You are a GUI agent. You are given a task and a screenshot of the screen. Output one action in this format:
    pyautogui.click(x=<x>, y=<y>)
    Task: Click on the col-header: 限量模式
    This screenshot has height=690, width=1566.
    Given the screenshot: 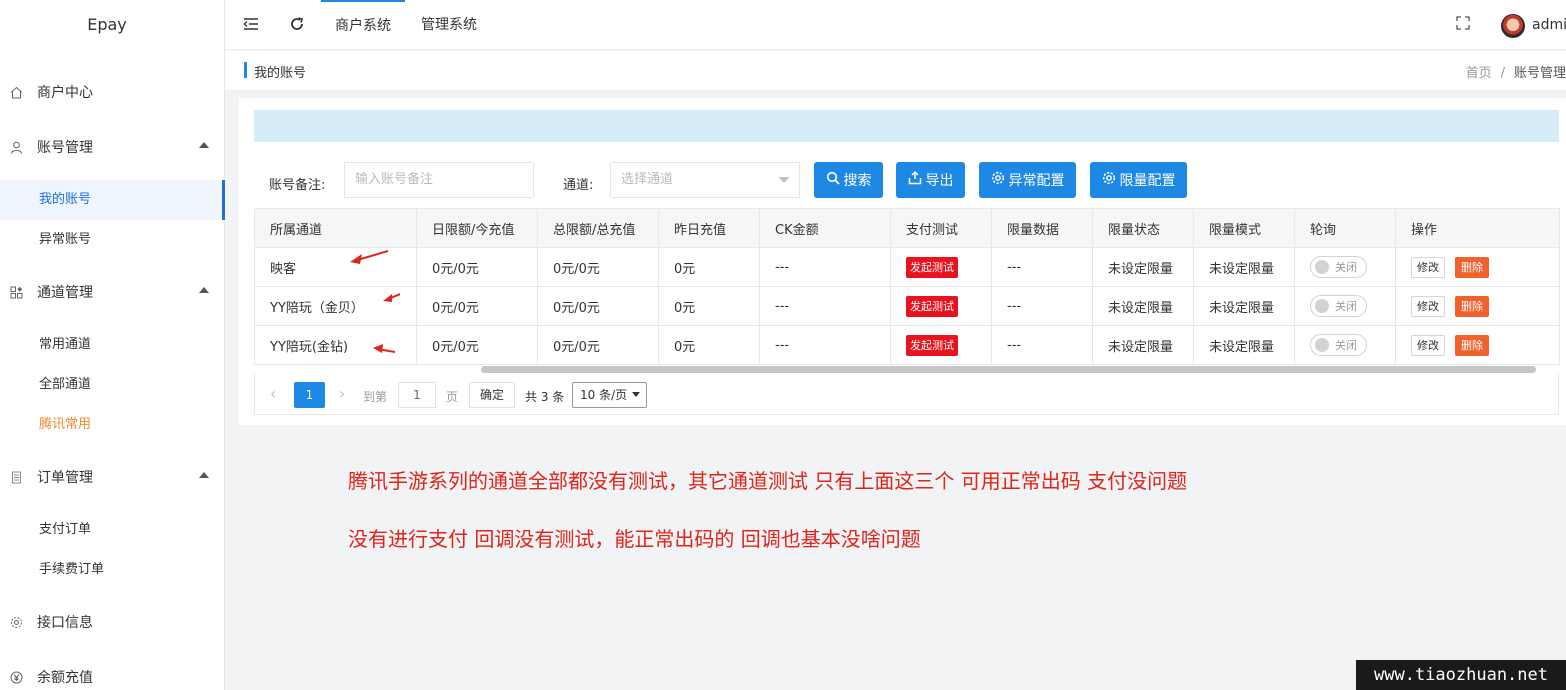 What is the action you would take?
    pyautogui.click(x=1244, y=228)
    